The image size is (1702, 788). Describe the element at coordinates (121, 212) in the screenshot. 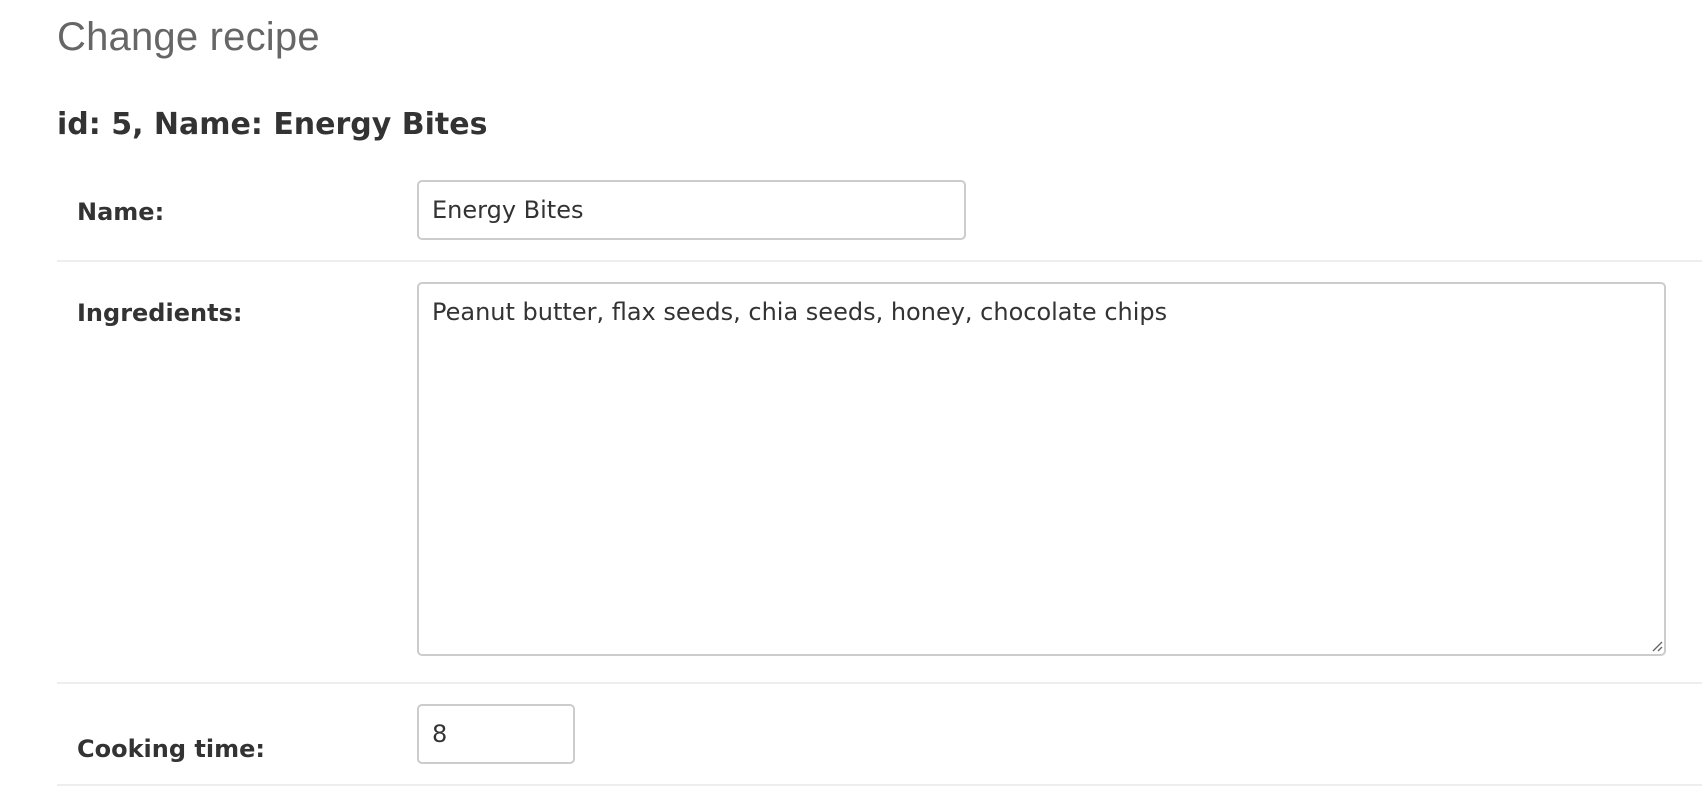

I see `name-label: Name:` at that location.